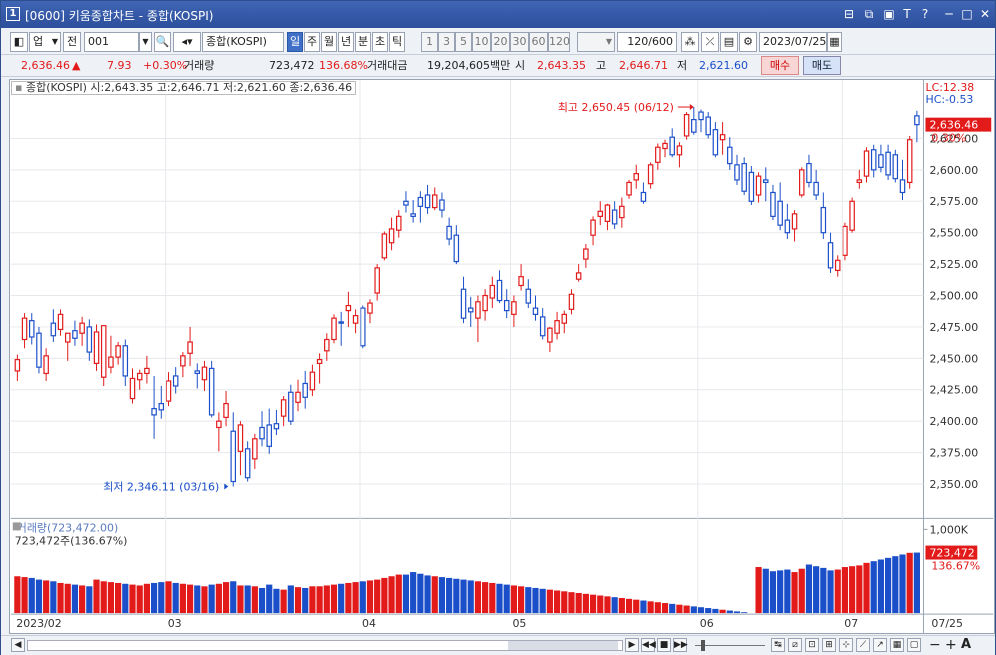 The image size is (996, 655). What do you see at coordinates (812, 645) in the screenshot?
I see `tool-rect-icon: ⊡` at bounding box center [812, 645].